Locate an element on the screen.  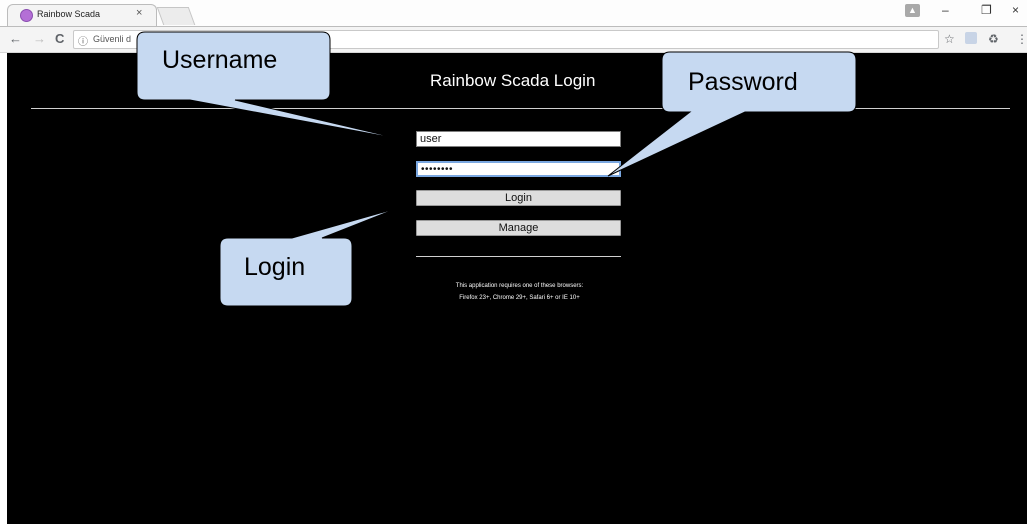
browser-tabstrip: Rainbow Scada × ▲ – ❐ × is located at coordinates (513, 13).